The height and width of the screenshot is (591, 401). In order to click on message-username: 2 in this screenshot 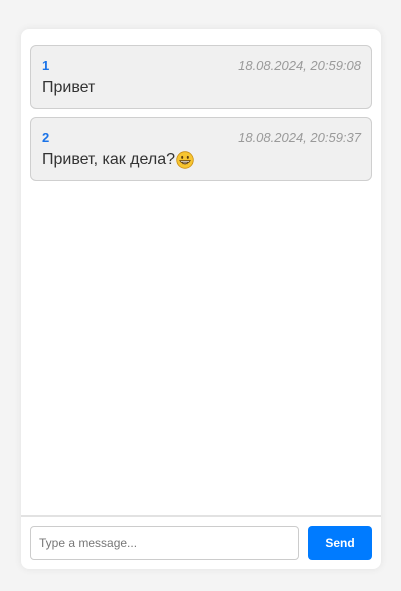, I will do `click(46, 137)`.